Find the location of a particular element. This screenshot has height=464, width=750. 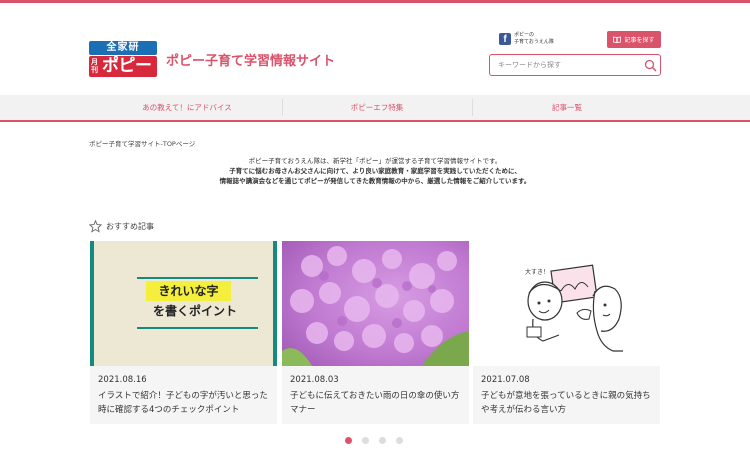

facebook-line-2: 子育ておうえん隊 is located at coordinates (534, 42).